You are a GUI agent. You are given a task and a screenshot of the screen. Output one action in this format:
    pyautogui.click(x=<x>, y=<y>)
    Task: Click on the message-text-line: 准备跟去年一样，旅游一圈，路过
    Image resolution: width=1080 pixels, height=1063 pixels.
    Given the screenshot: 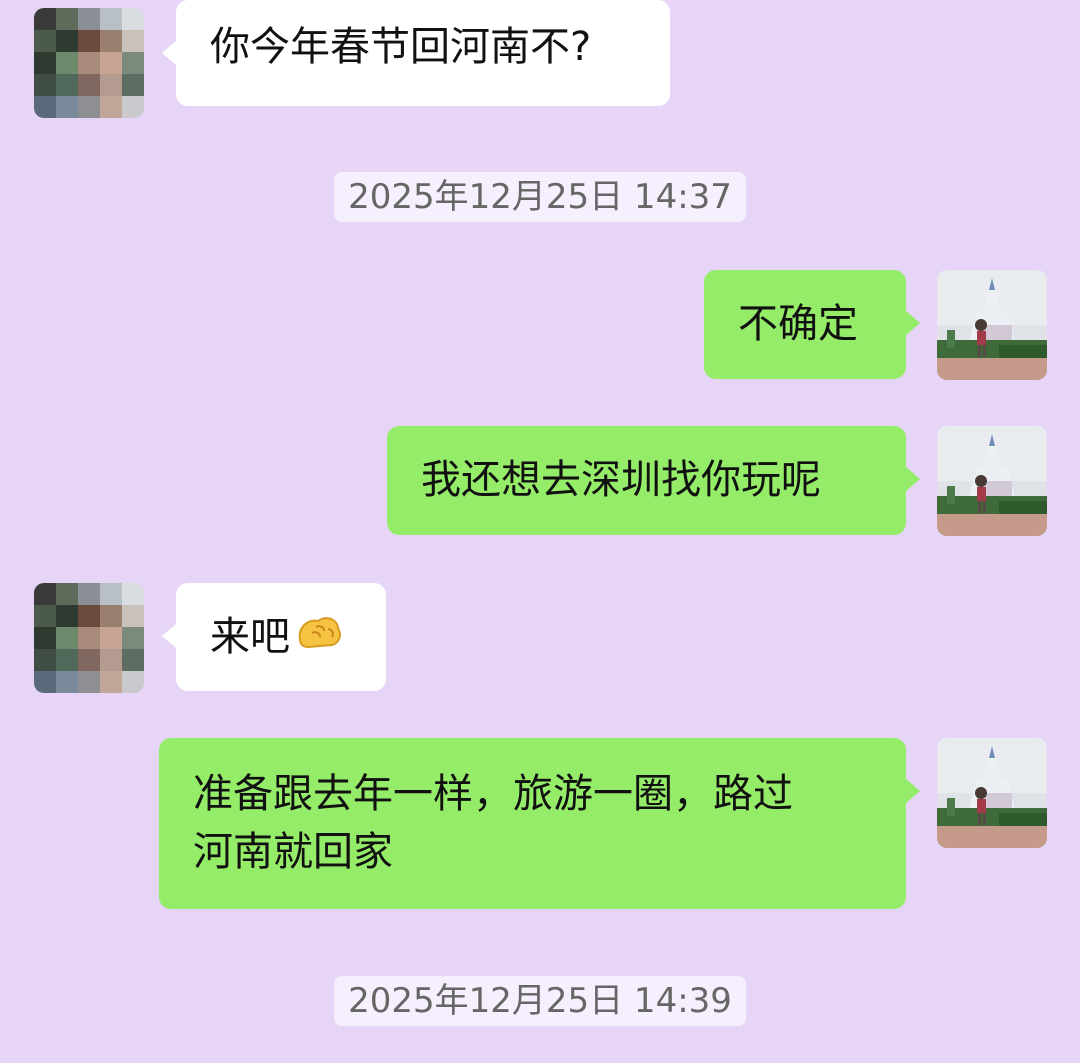 What is the action you would take?
    pyautogui.click(x=493, y=794)
    